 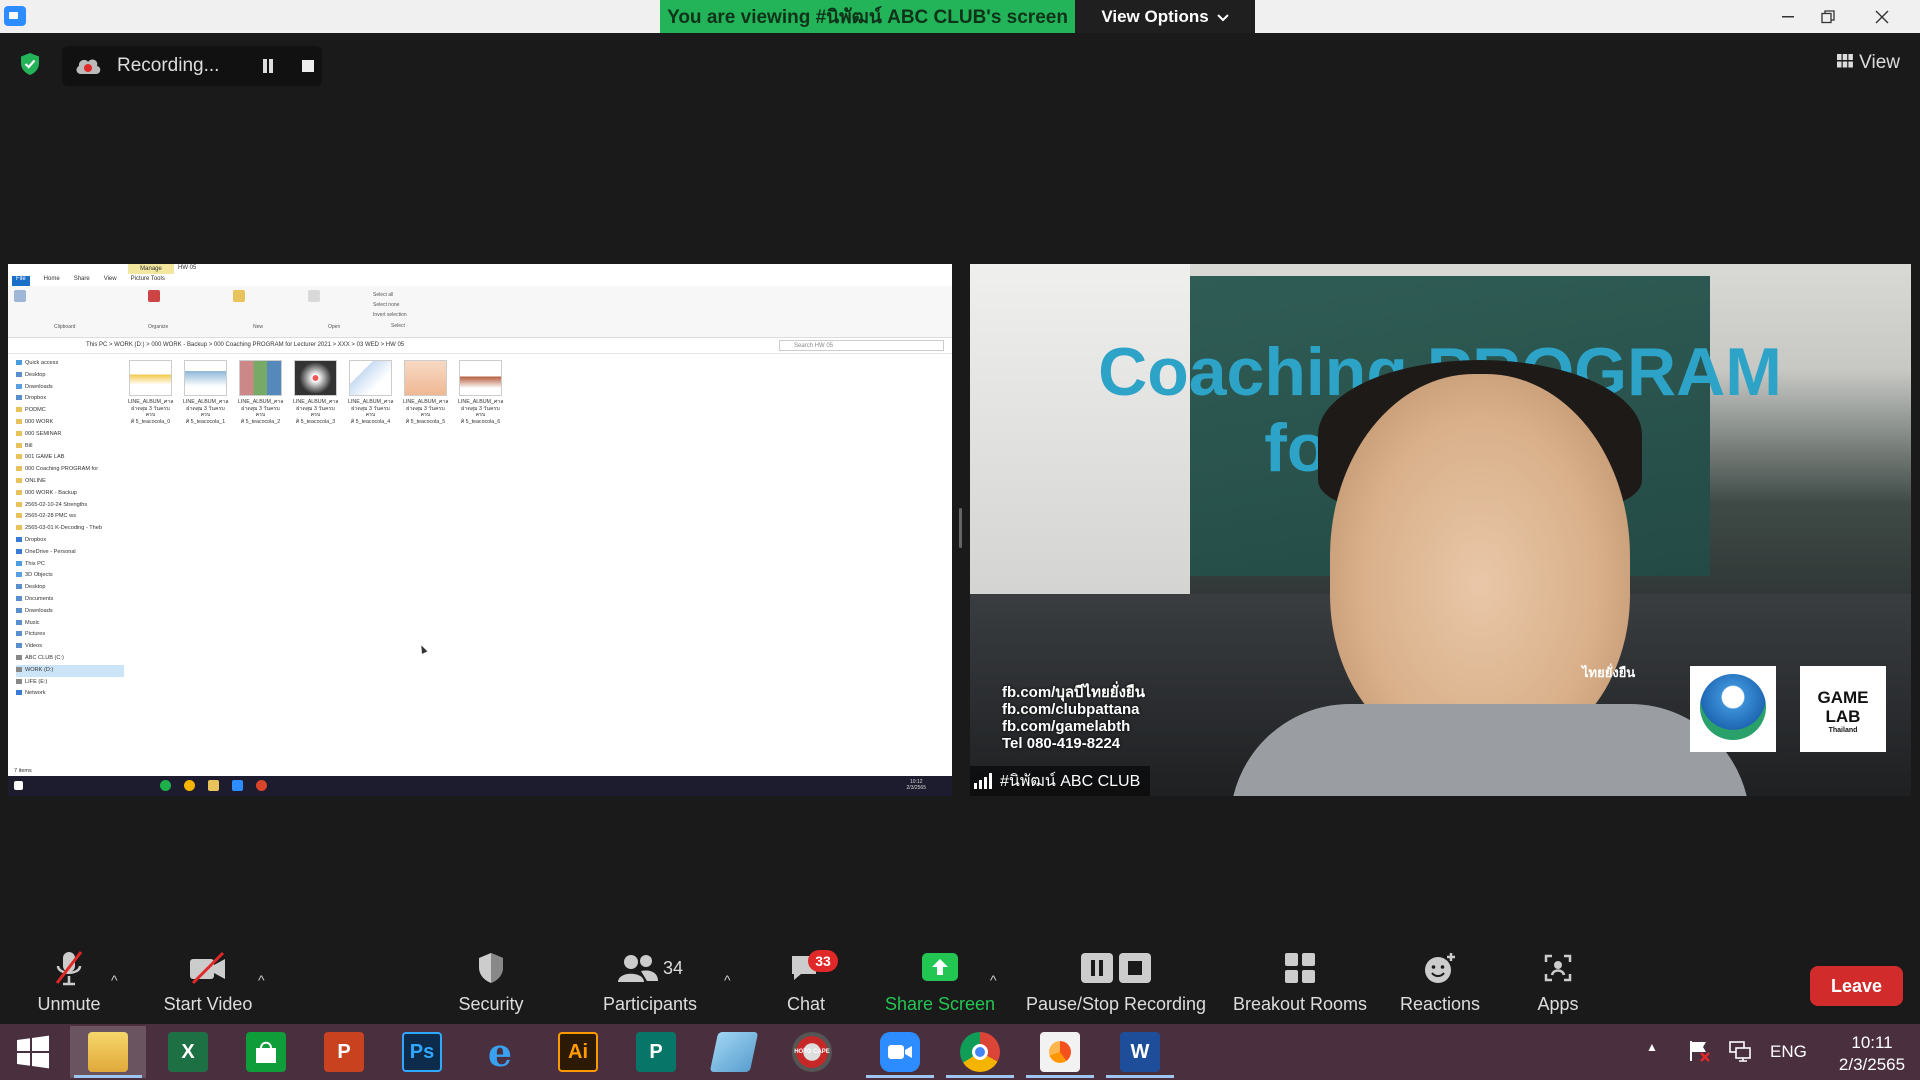 What do you see at coordinates (70, 624) in the screenshot?
I see `nav-pane-item: Music` at bounding box center [70, 624].